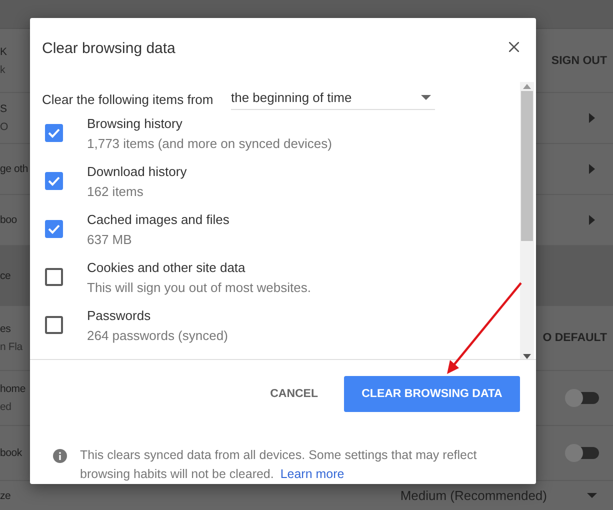 The height and width of the screenshot is (510, 613). Describe the element at coordinates (294, 394) in the screenshot. I see `cancel-button: CANCEL` at that location.